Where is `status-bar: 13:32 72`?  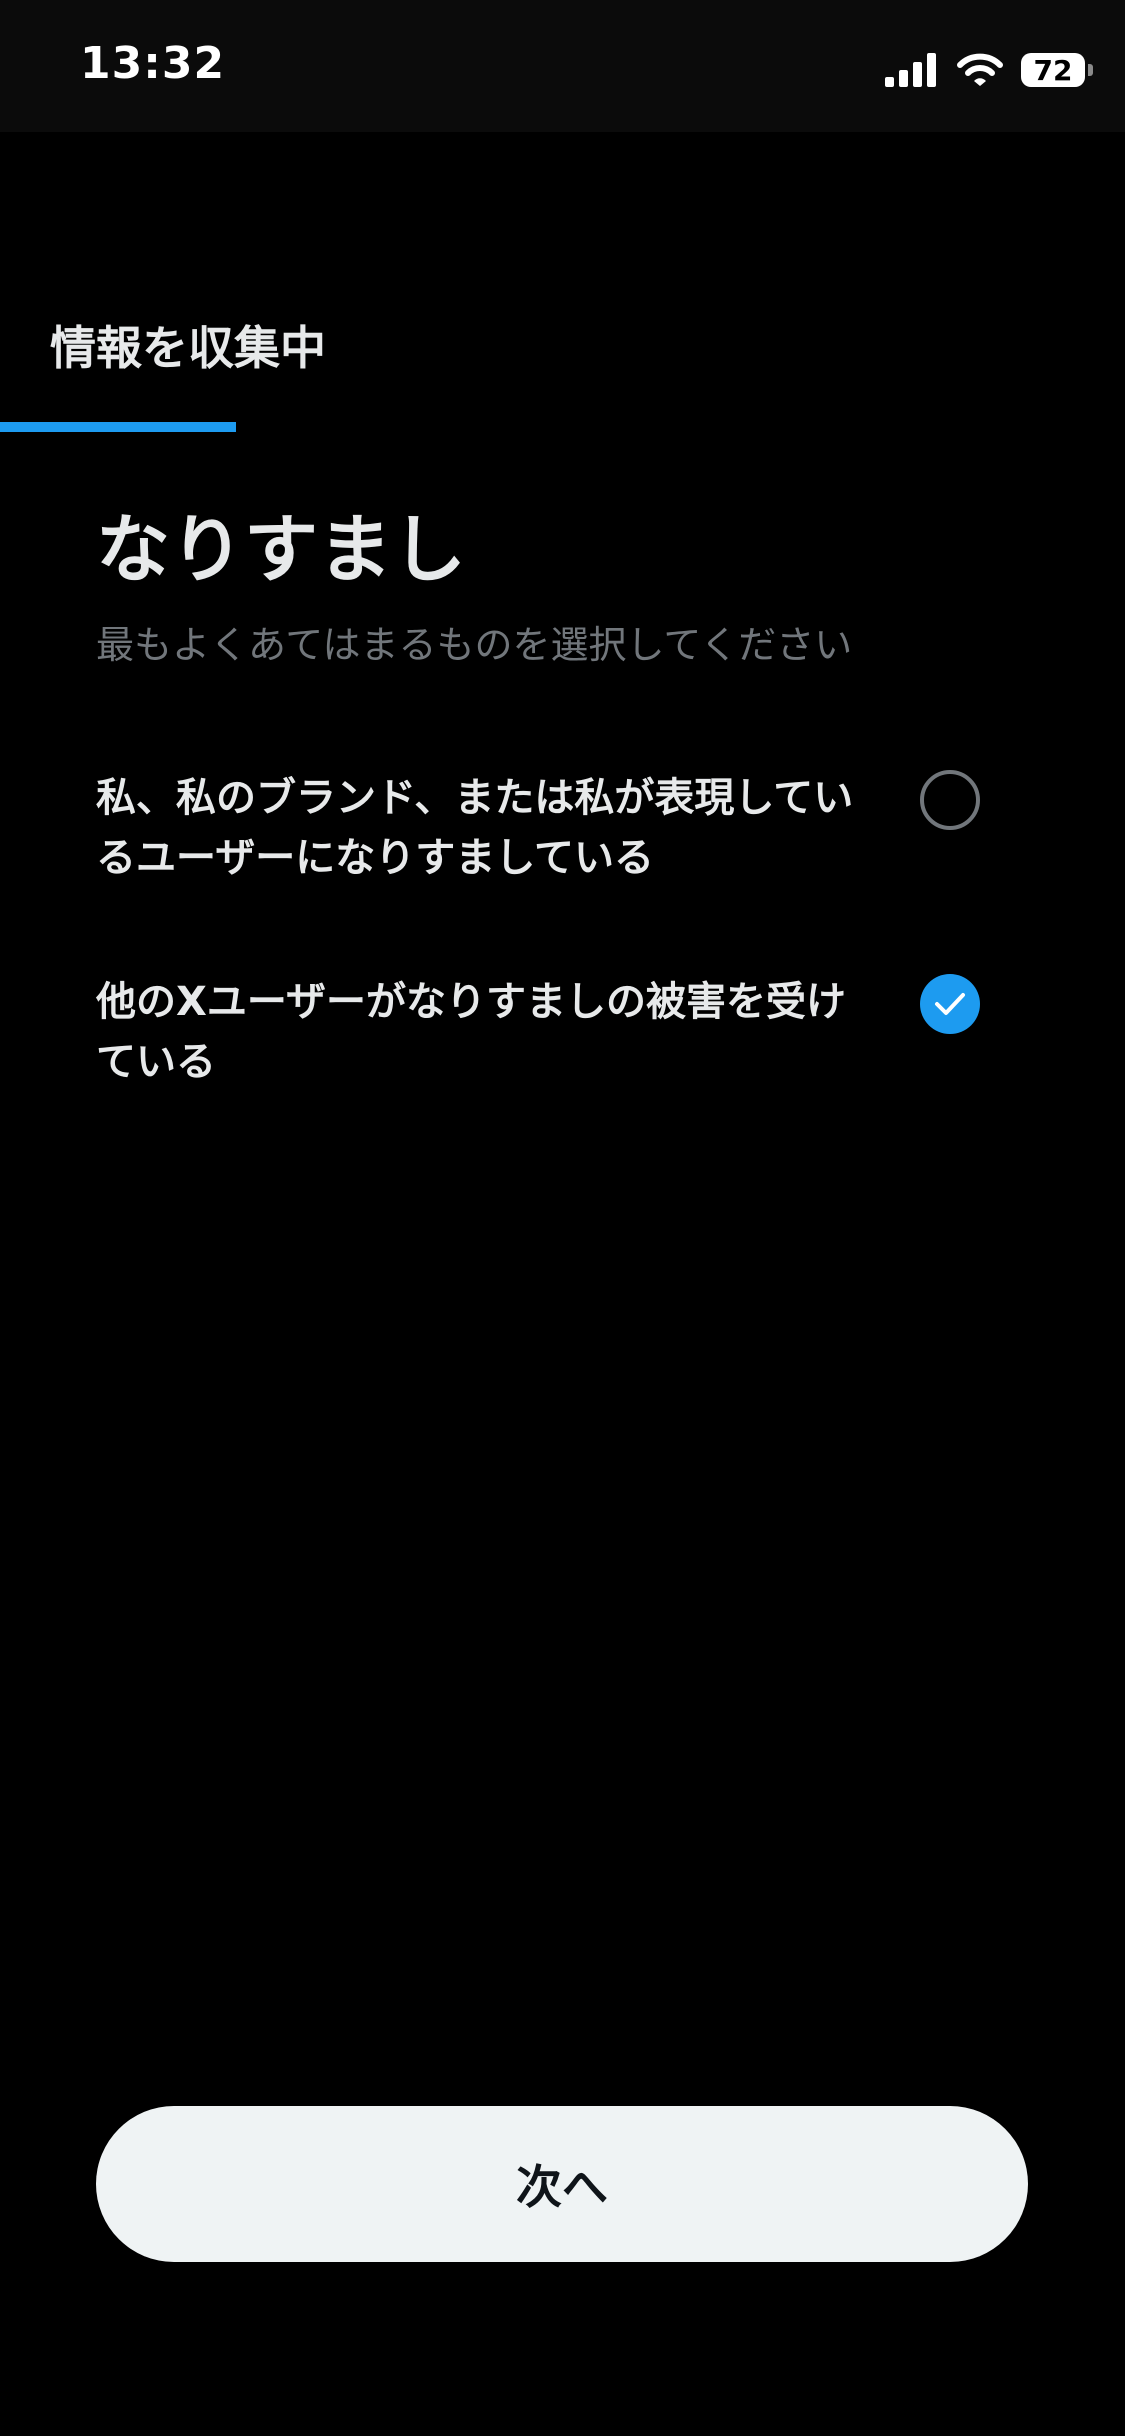 status-bar: 13:32 72 is located at coordinates (562, 66).